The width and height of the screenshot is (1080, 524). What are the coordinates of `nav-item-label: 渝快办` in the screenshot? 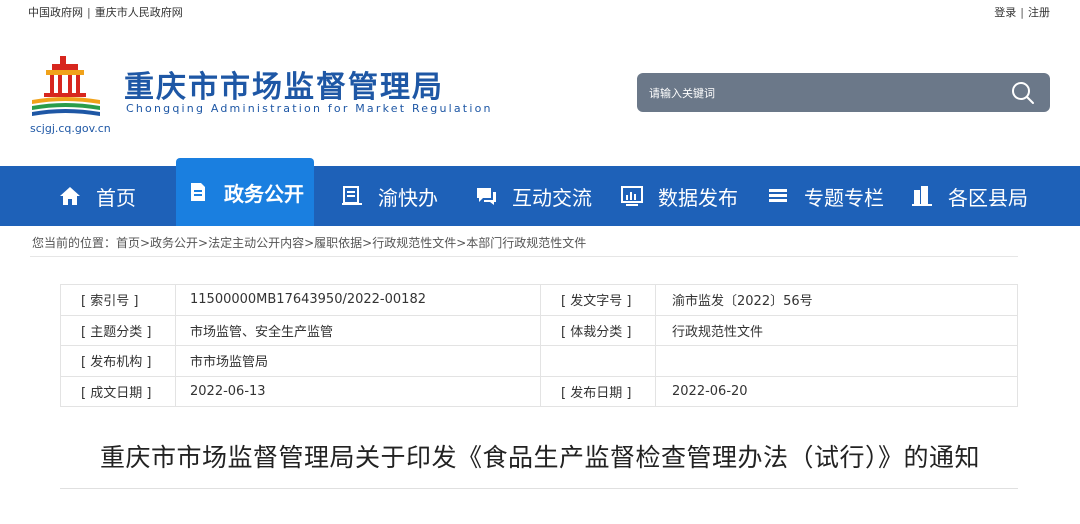 It's located at (408, 197).